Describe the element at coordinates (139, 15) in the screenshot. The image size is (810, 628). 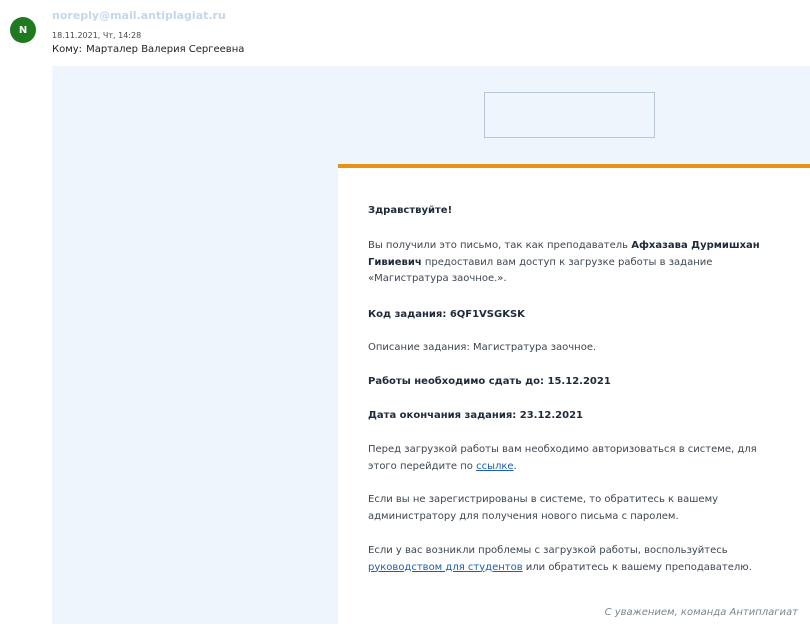
I see `sender-address: noreply@mail.antiplagiat.ru` at that location.